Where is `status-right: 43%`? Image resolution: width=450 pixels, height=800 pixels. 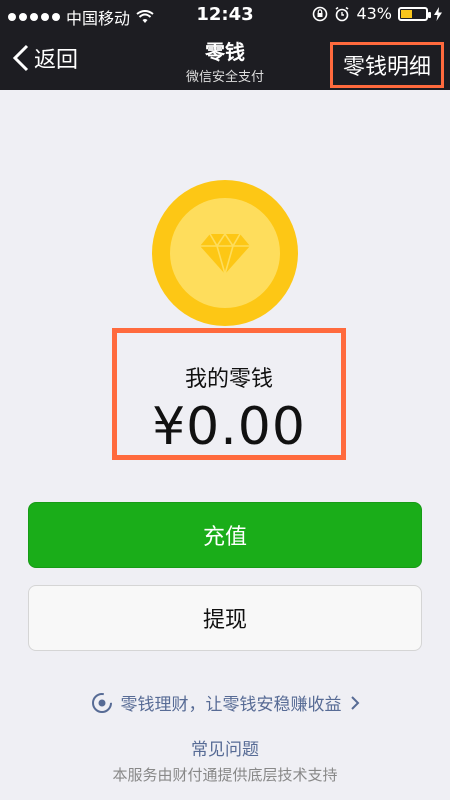
status-right: 43% is located at coordinates (377, 13).